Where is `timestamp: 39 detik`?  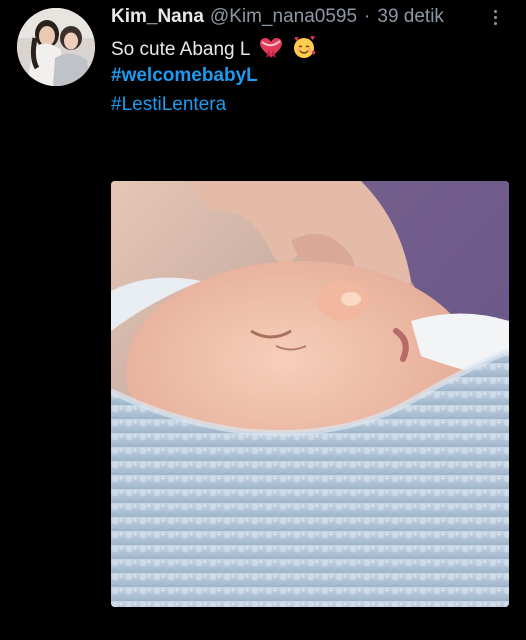 timestamp: 39 detik is located at coordinates (410, 17).